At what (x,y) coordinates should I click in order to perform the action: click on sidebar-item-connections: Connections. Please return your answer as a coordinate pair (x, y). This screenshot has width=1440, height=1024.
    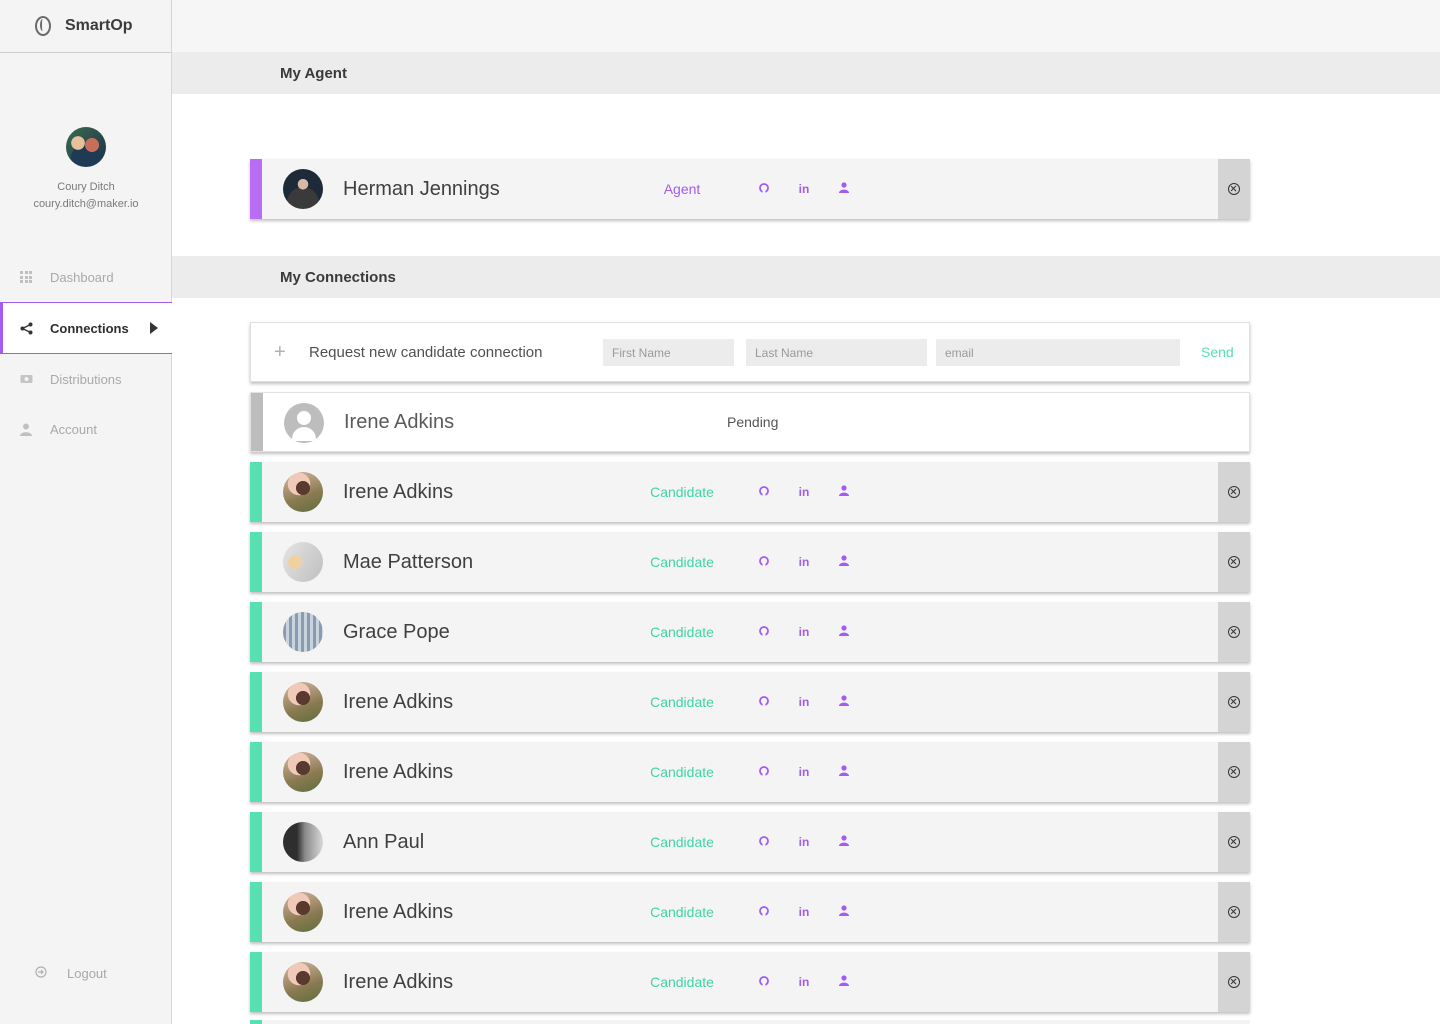
    Looking at the image, I should click on (86, 328).